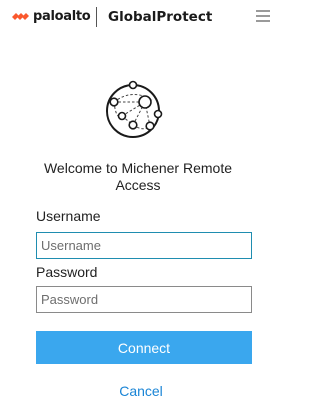  What do you see at coordinates (160, 17) in the screenshot?
I see `product-title: GlobalProtect` at bounding box center [160, 17].